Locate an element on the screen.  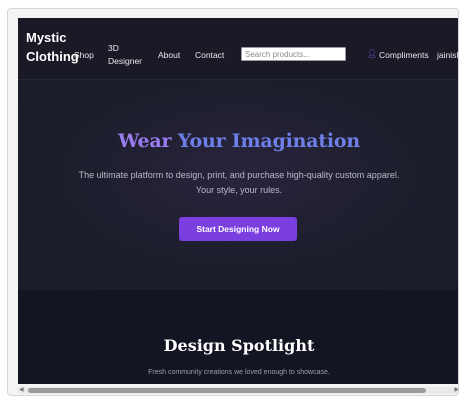
hero-title: Wear Your Imagination is located at coordinates (238, 141).